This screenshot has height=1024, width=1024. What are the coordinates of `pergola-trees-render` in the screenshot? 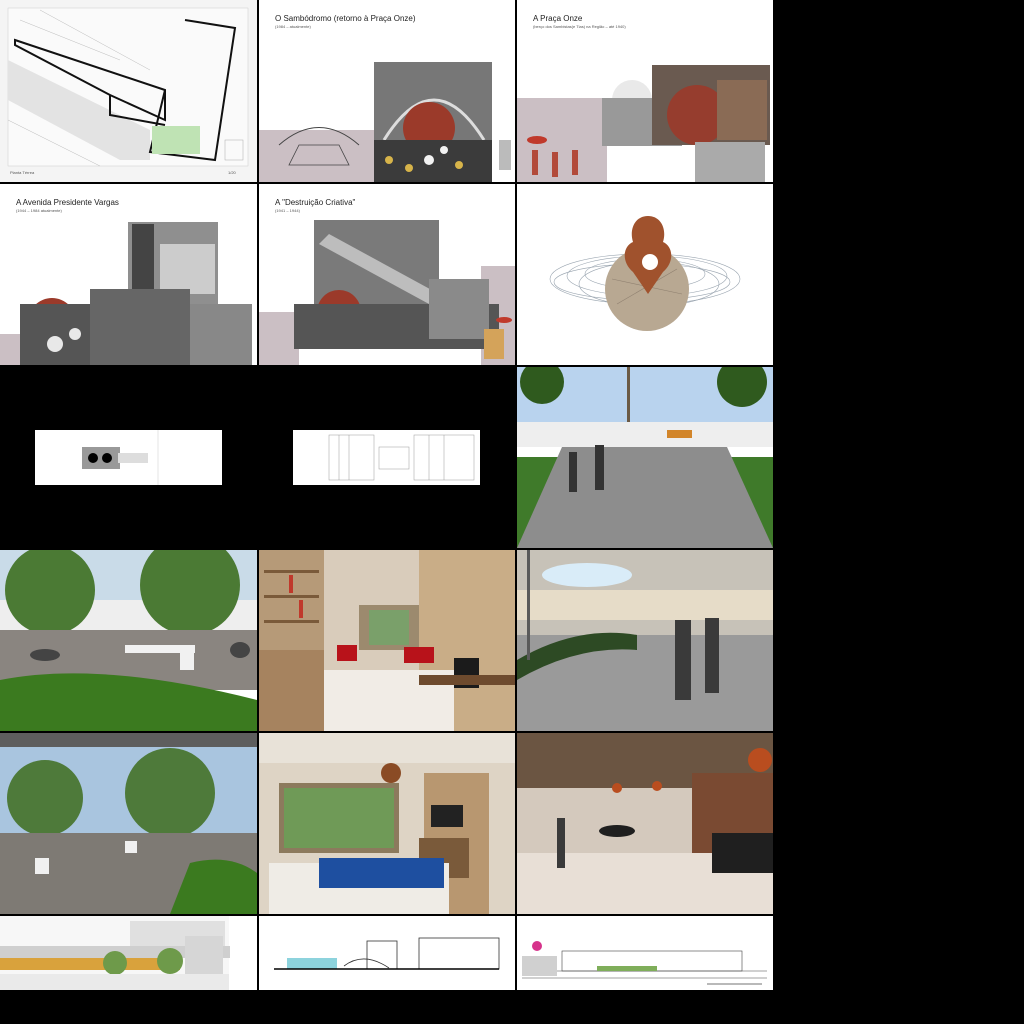 It's located at (128, 823).